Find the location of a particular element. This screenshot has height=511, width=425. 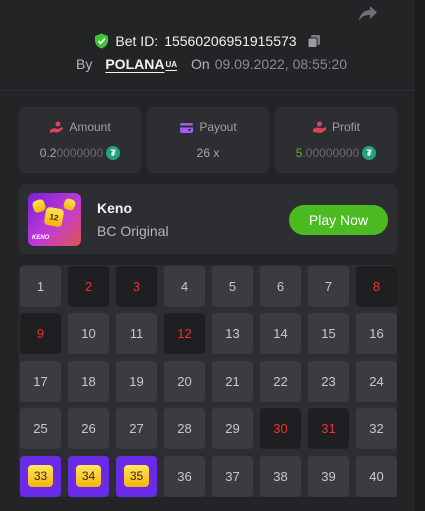

payout-value: 26 x is located at coordinates (208, 153).